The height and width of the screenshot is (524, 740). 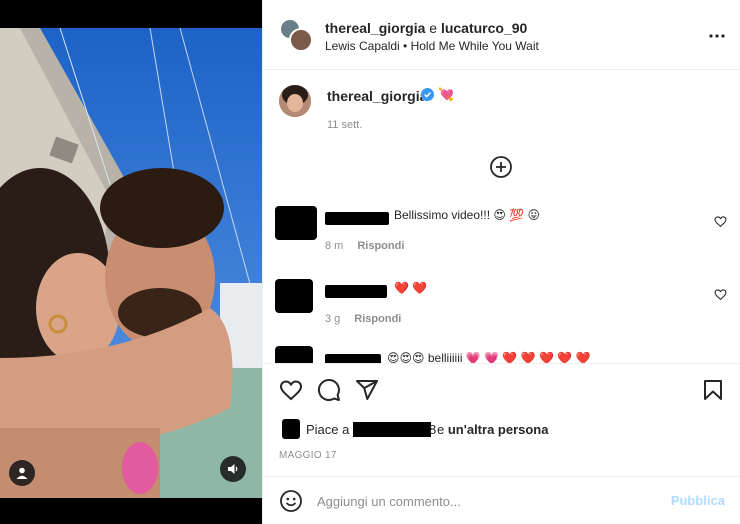 What do you see at coordinates (427, 94) in the screenshot?
I see `verified-badge-icon` at bounding box center [427, 94].